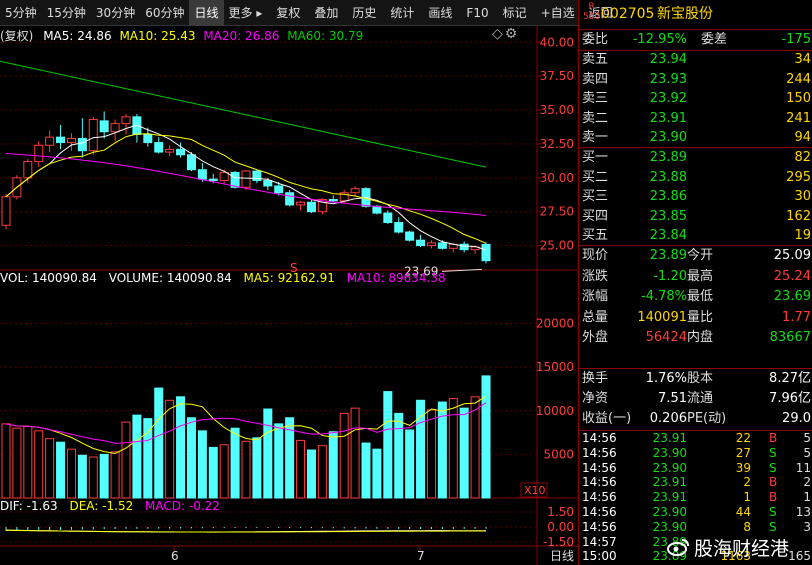 Image resolution: width=812 pixels, height=565 pixels. Describe the element at coordinates (670, 276) in the screenshot. I see `stat-value: -1.20` at that location.